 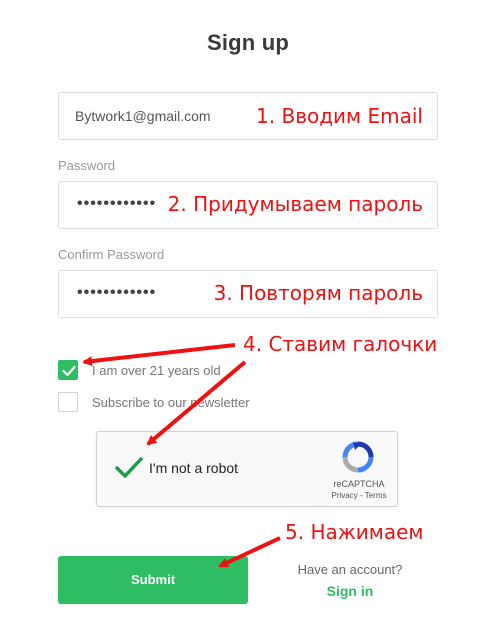 What do you see at coordinates (111, 254) in the screenshot?
I see `confirm-password-label: Confirm Password` at bounding box center [111, 254].